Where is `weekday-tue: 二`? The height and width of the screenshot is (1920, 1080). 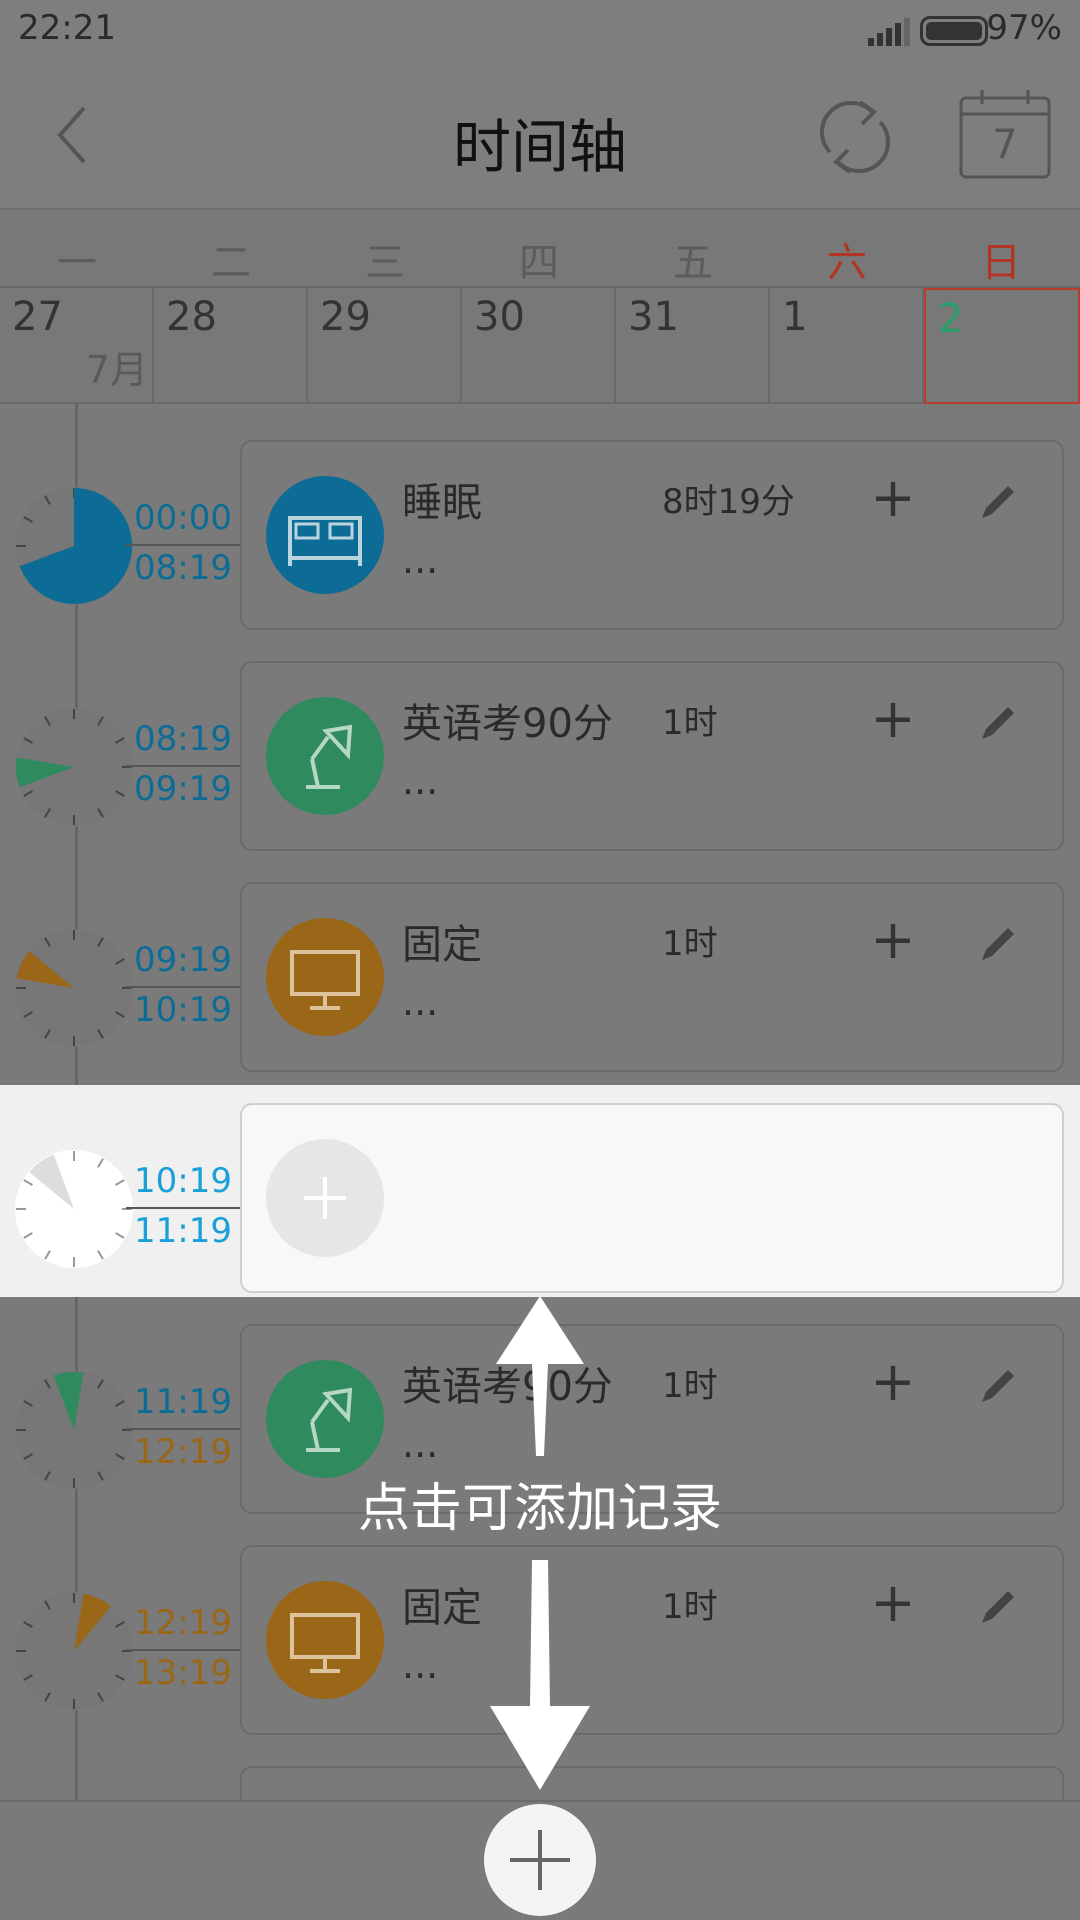
weekday-tue: 二 is located at coordinates (231, 263).